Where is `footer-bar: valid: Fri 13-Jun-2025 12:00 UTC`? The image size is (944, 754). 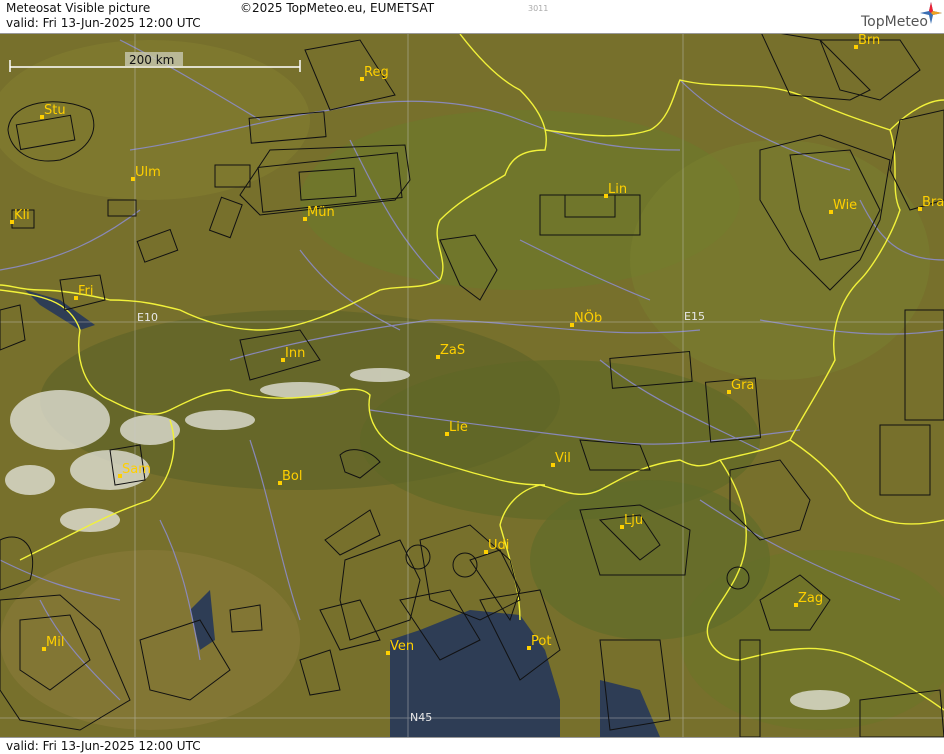
footer-bar: valid: Fri 13-Jun-2025 12:00 UTC is located at coordinates (472, 745).